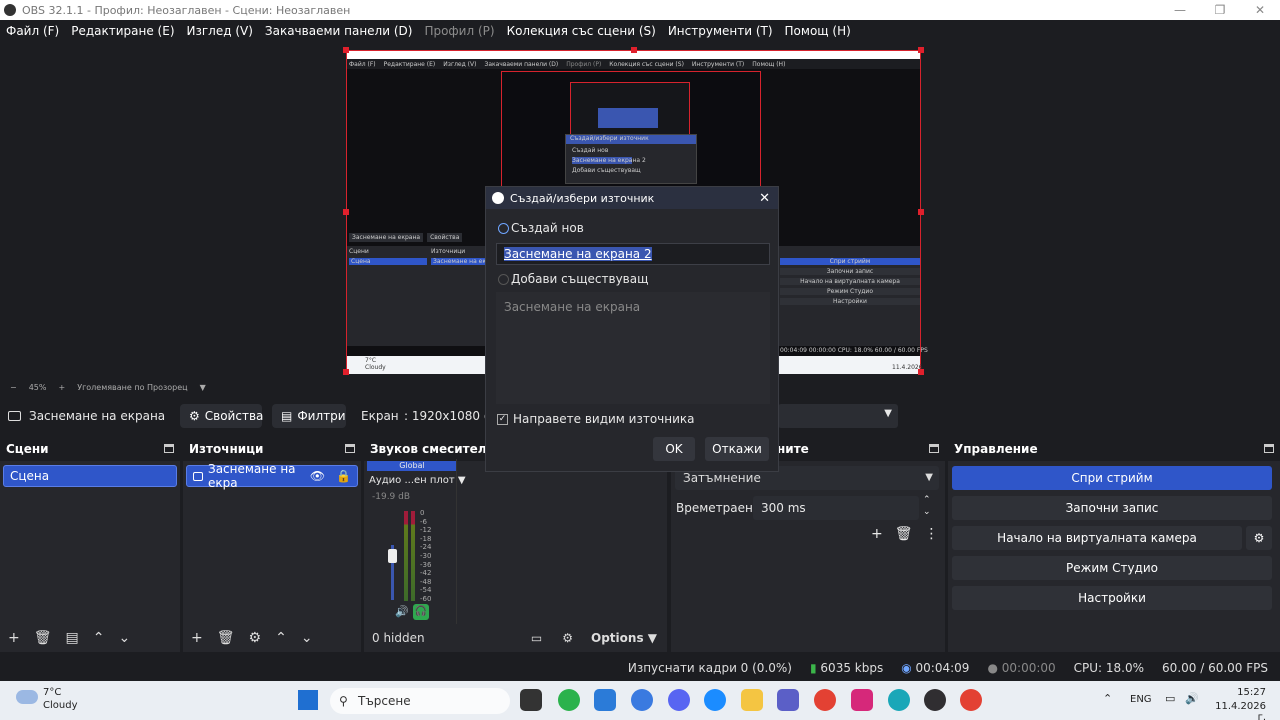  I want to click on duration-input: 300 ms, so click(836, 508).